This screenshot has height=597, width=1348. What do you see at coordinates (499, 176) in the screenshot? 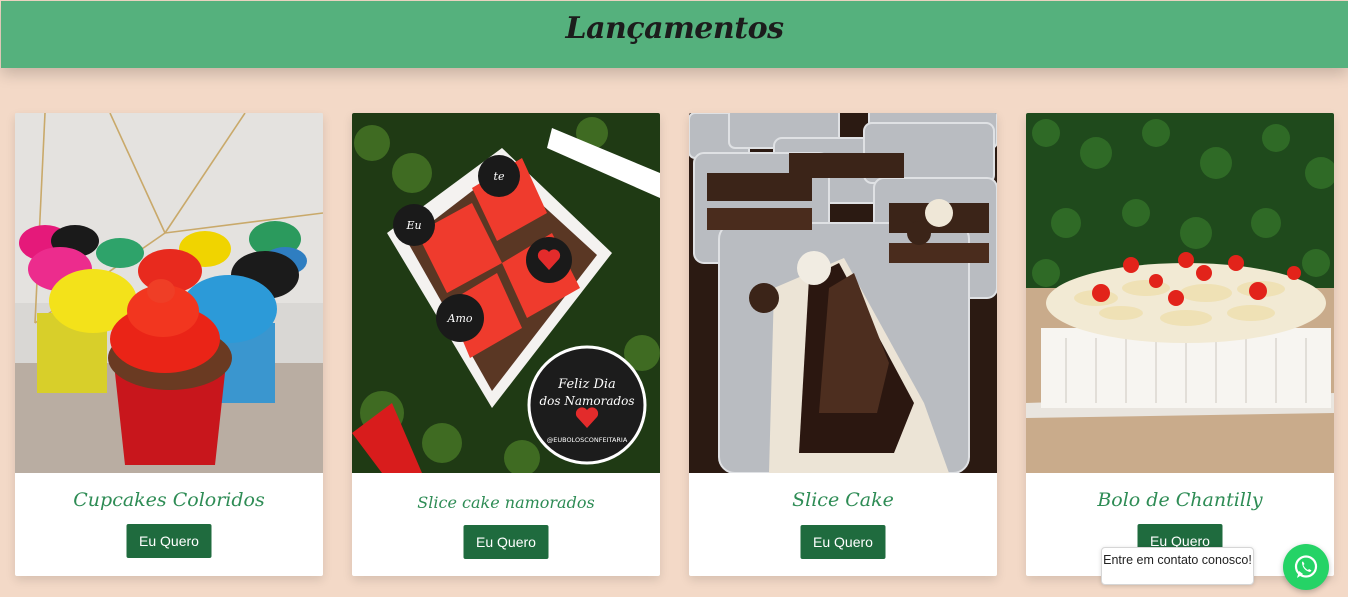
I see `box-label-te: te` at bounding box center [499, 176].